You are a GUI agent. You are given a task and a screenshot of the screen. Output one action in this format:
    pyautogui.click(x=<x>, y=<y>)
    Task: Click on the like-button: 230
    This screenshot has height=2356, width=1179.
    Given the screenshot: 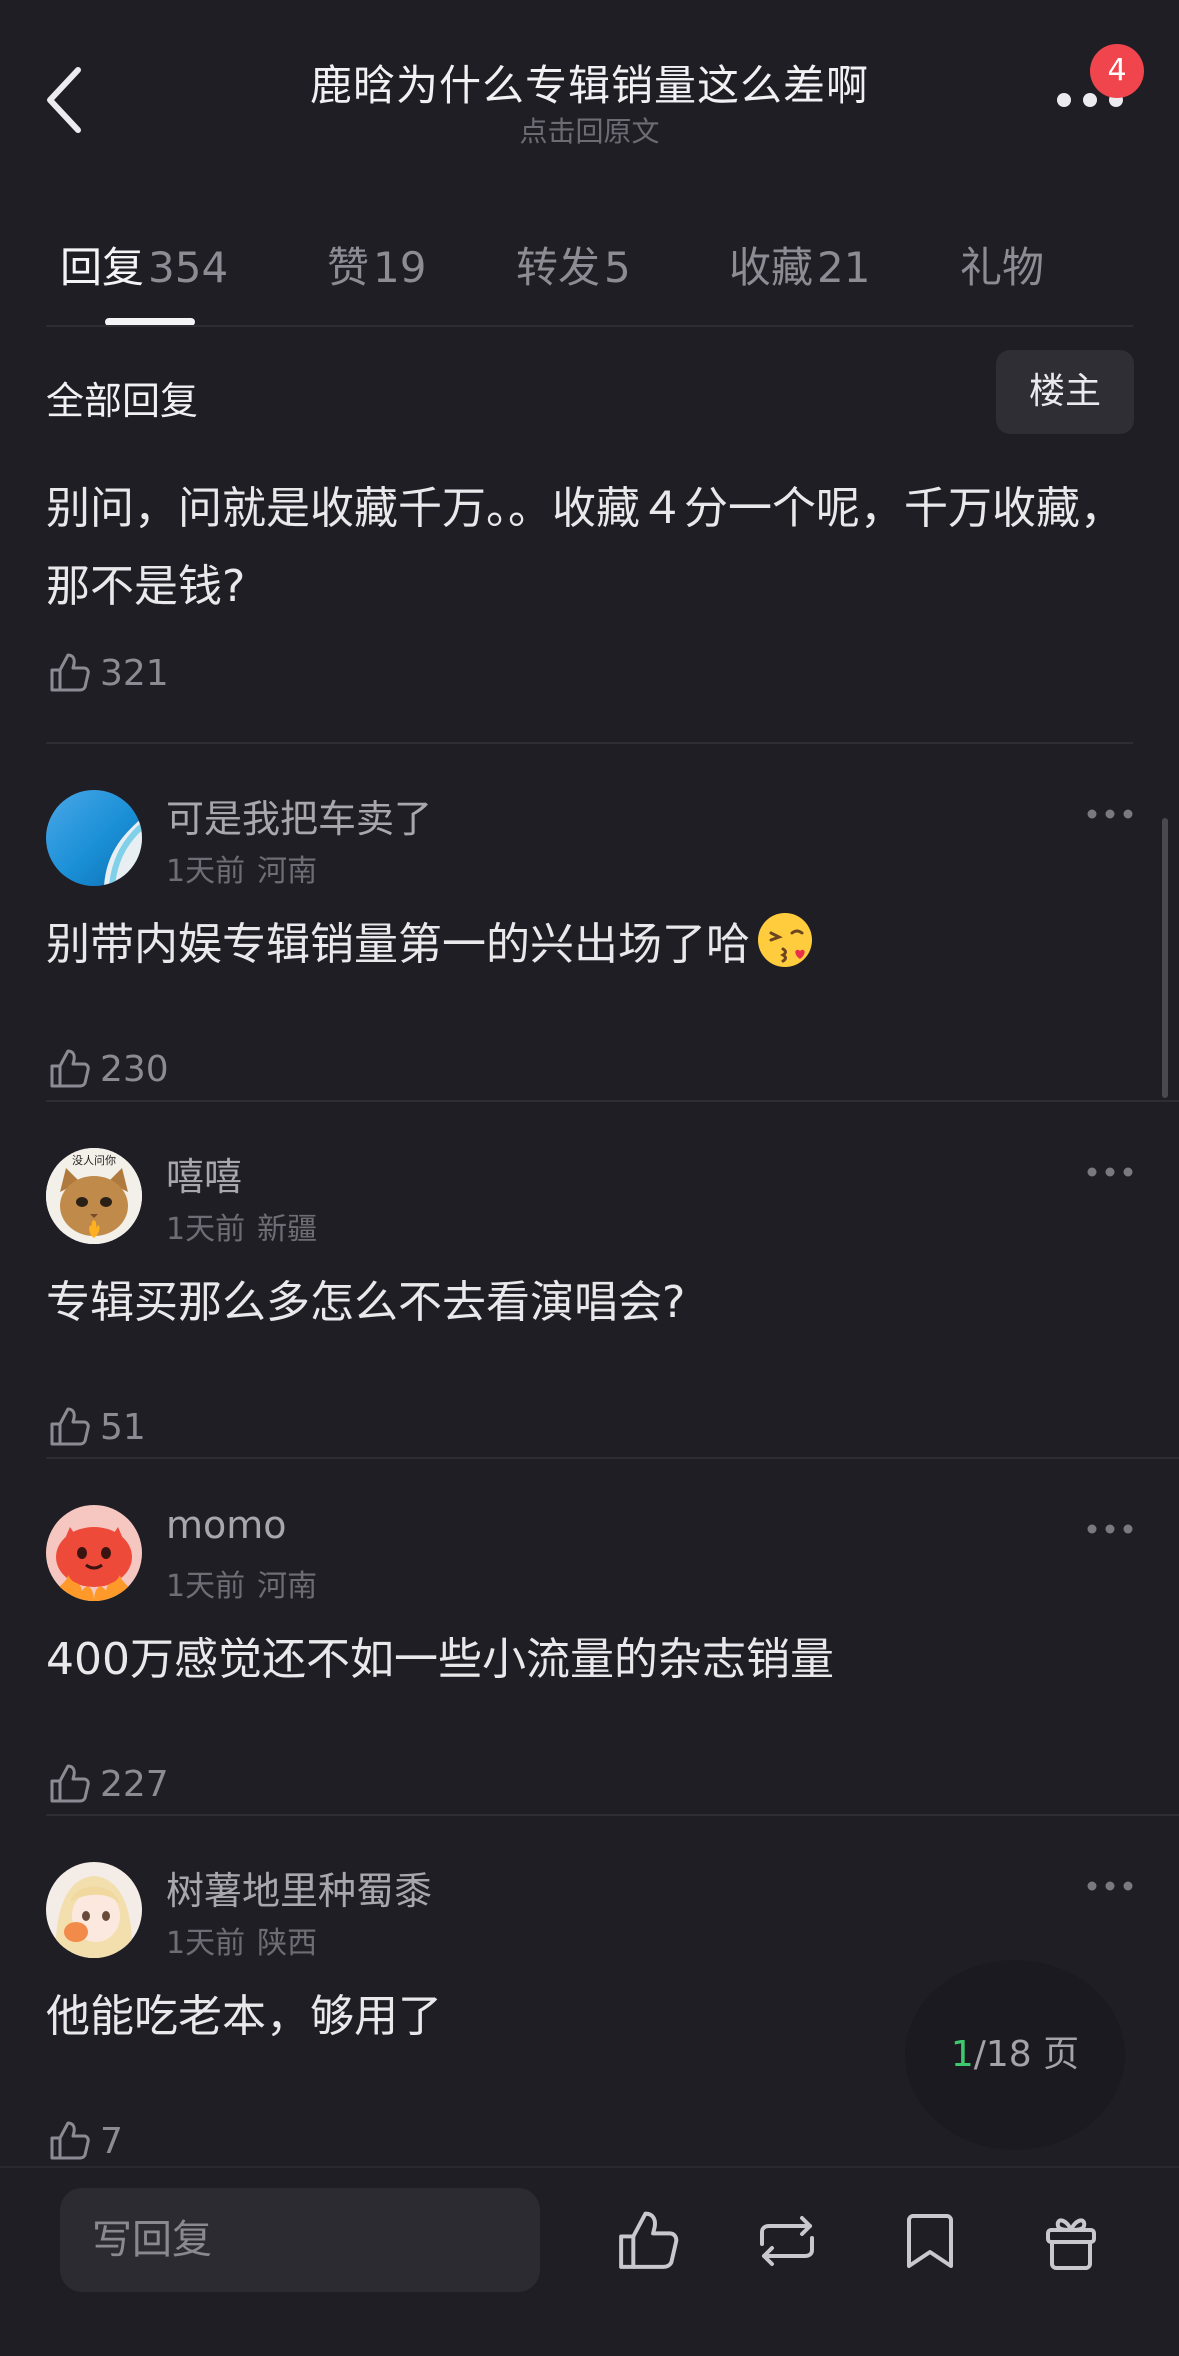 What is the action you would take?
    pyautogui.click(x=107, y=1069)
    